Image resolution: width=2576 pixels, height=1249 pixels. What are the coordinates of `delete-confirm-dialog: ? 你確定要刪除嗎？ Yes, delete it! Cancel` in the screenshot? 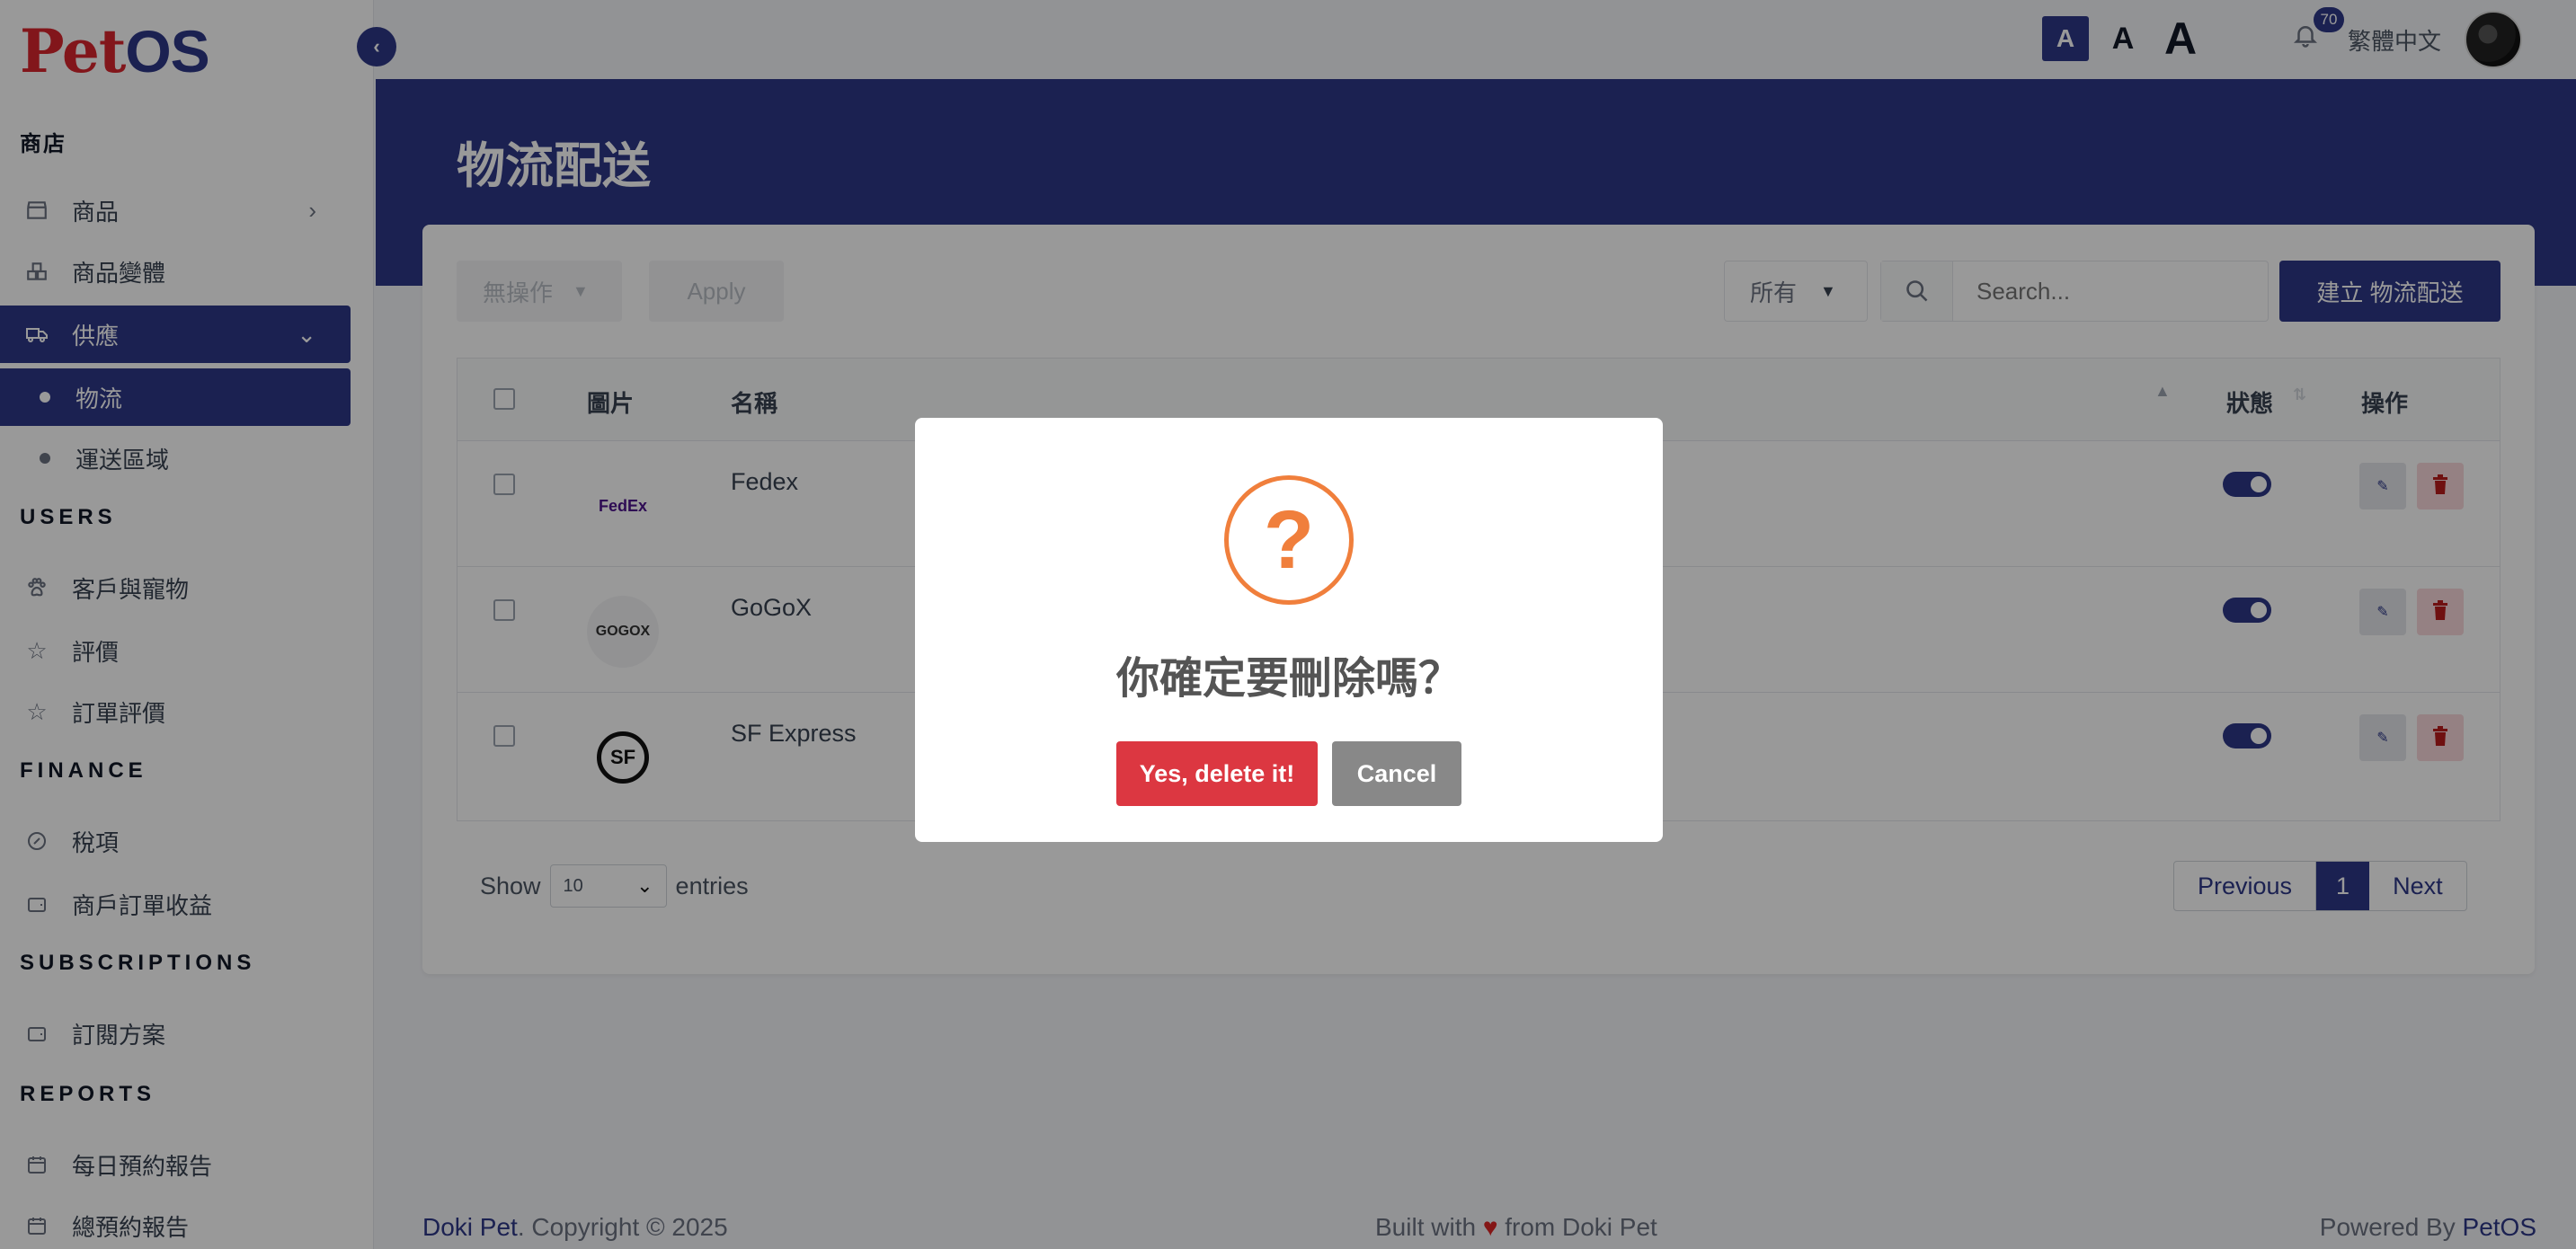 It's located at (1289, 630).